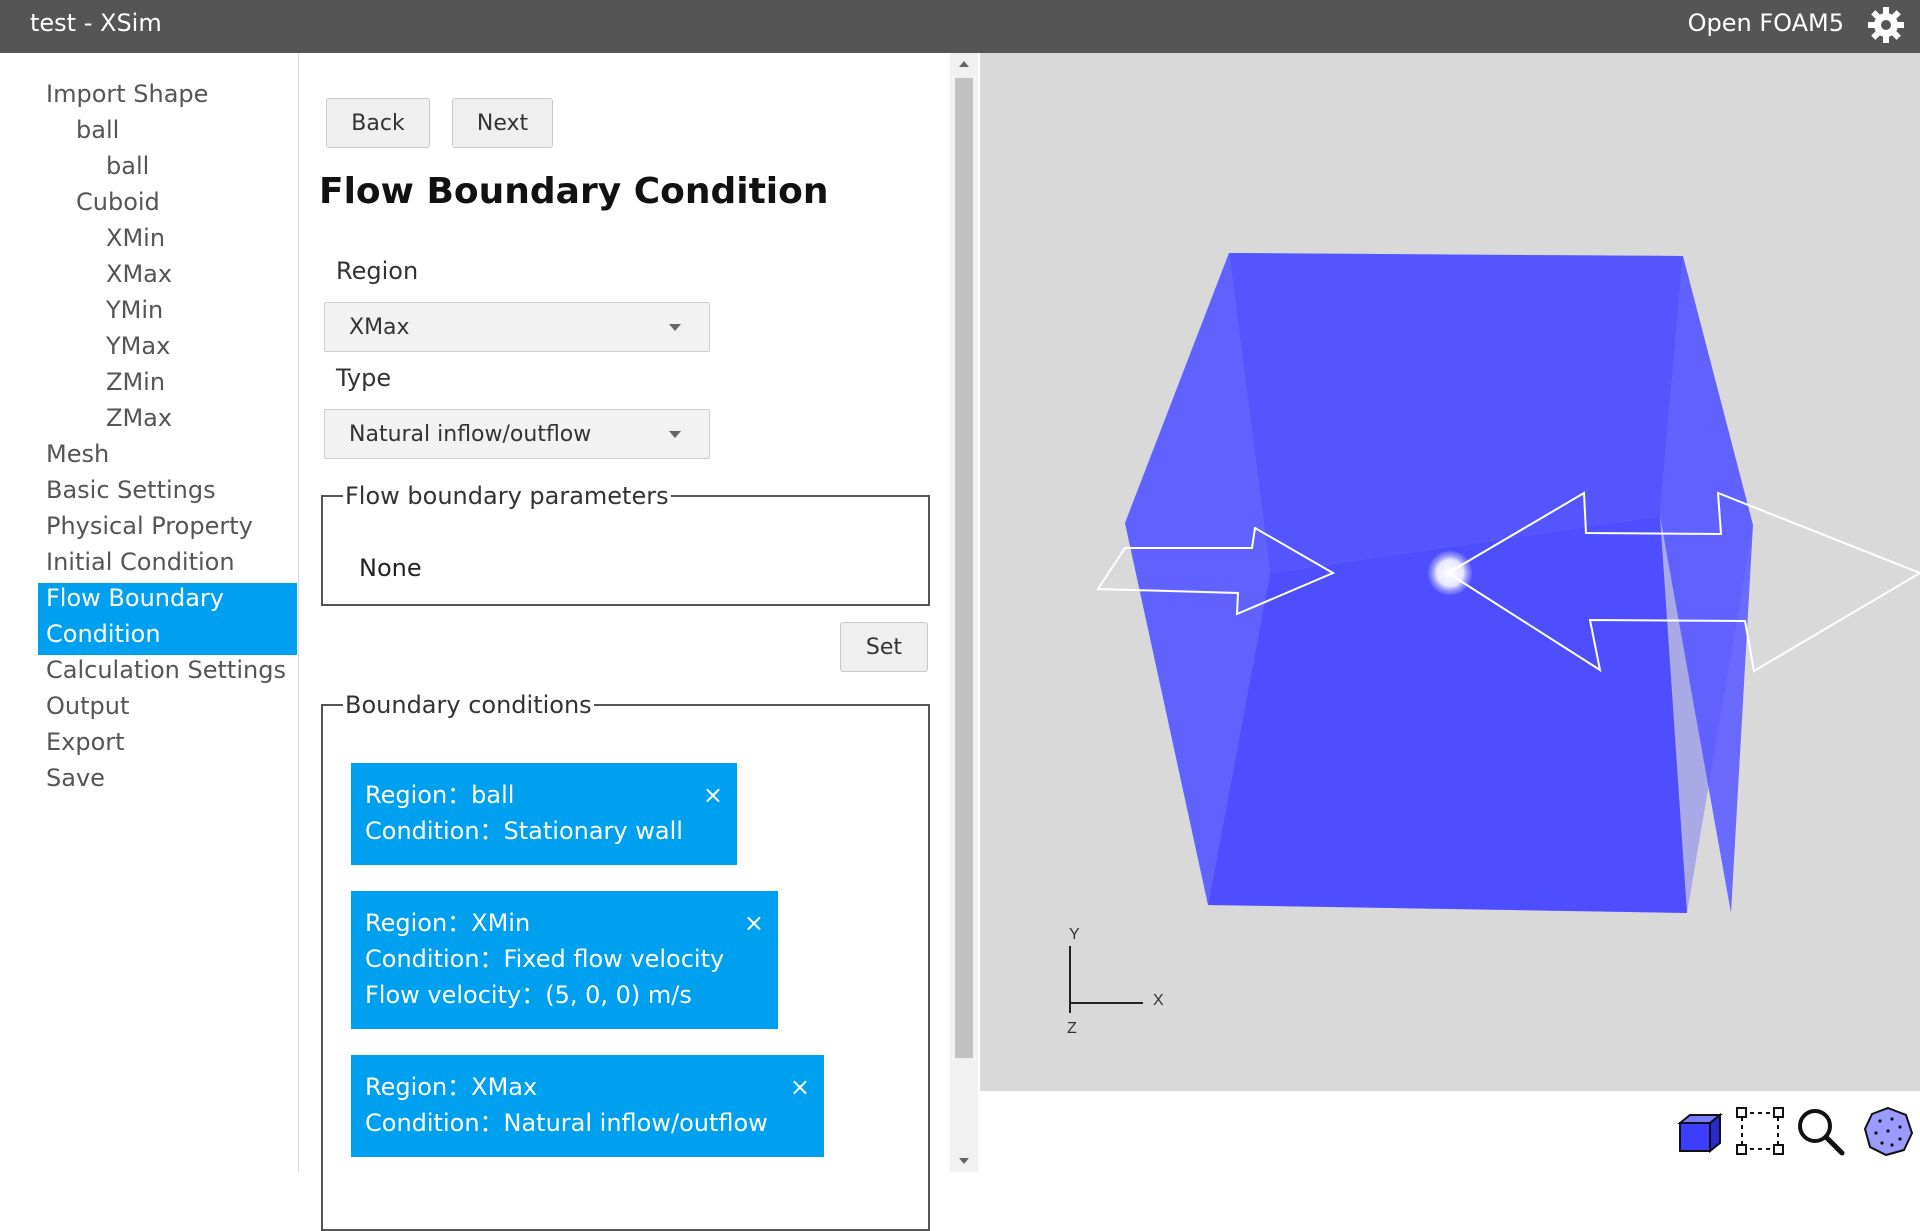  What do you see at coordinates (448, 923) in the screenshot?
I see `condition-region: Region：XMin` at bounding box center [448, 923].